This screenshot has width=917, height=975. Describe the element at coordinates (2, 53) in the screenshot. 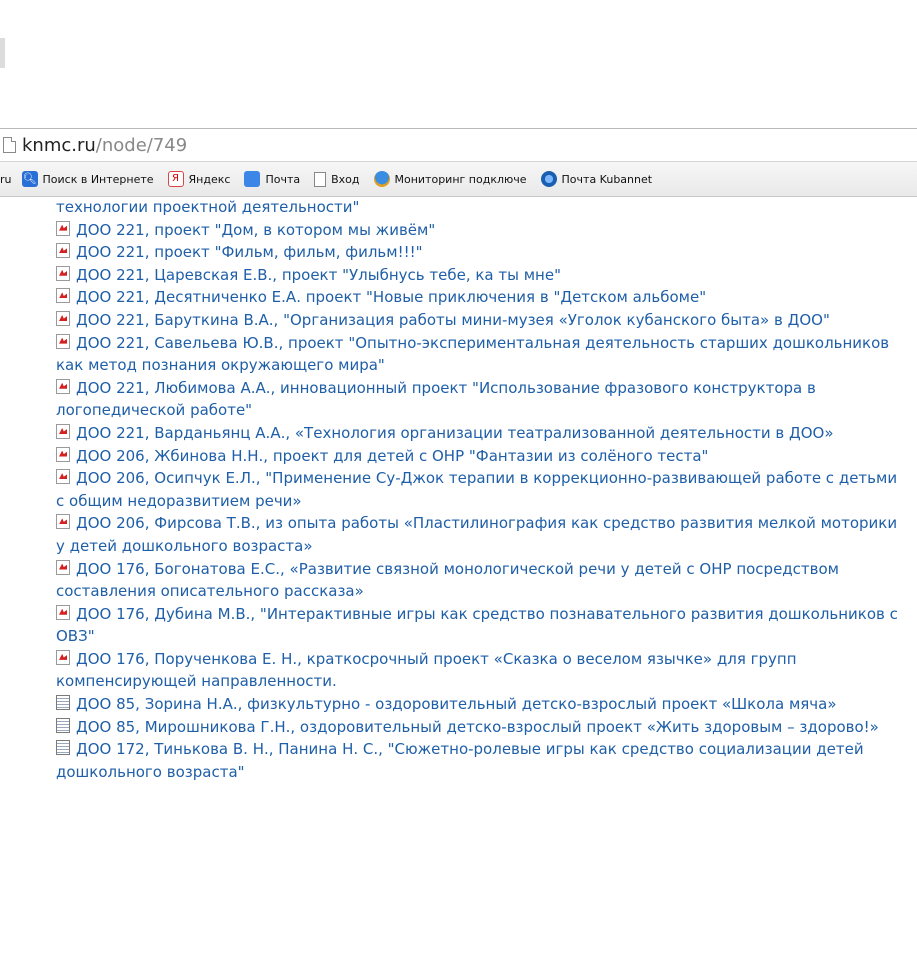

I see `left-edge-fragment` at that location.